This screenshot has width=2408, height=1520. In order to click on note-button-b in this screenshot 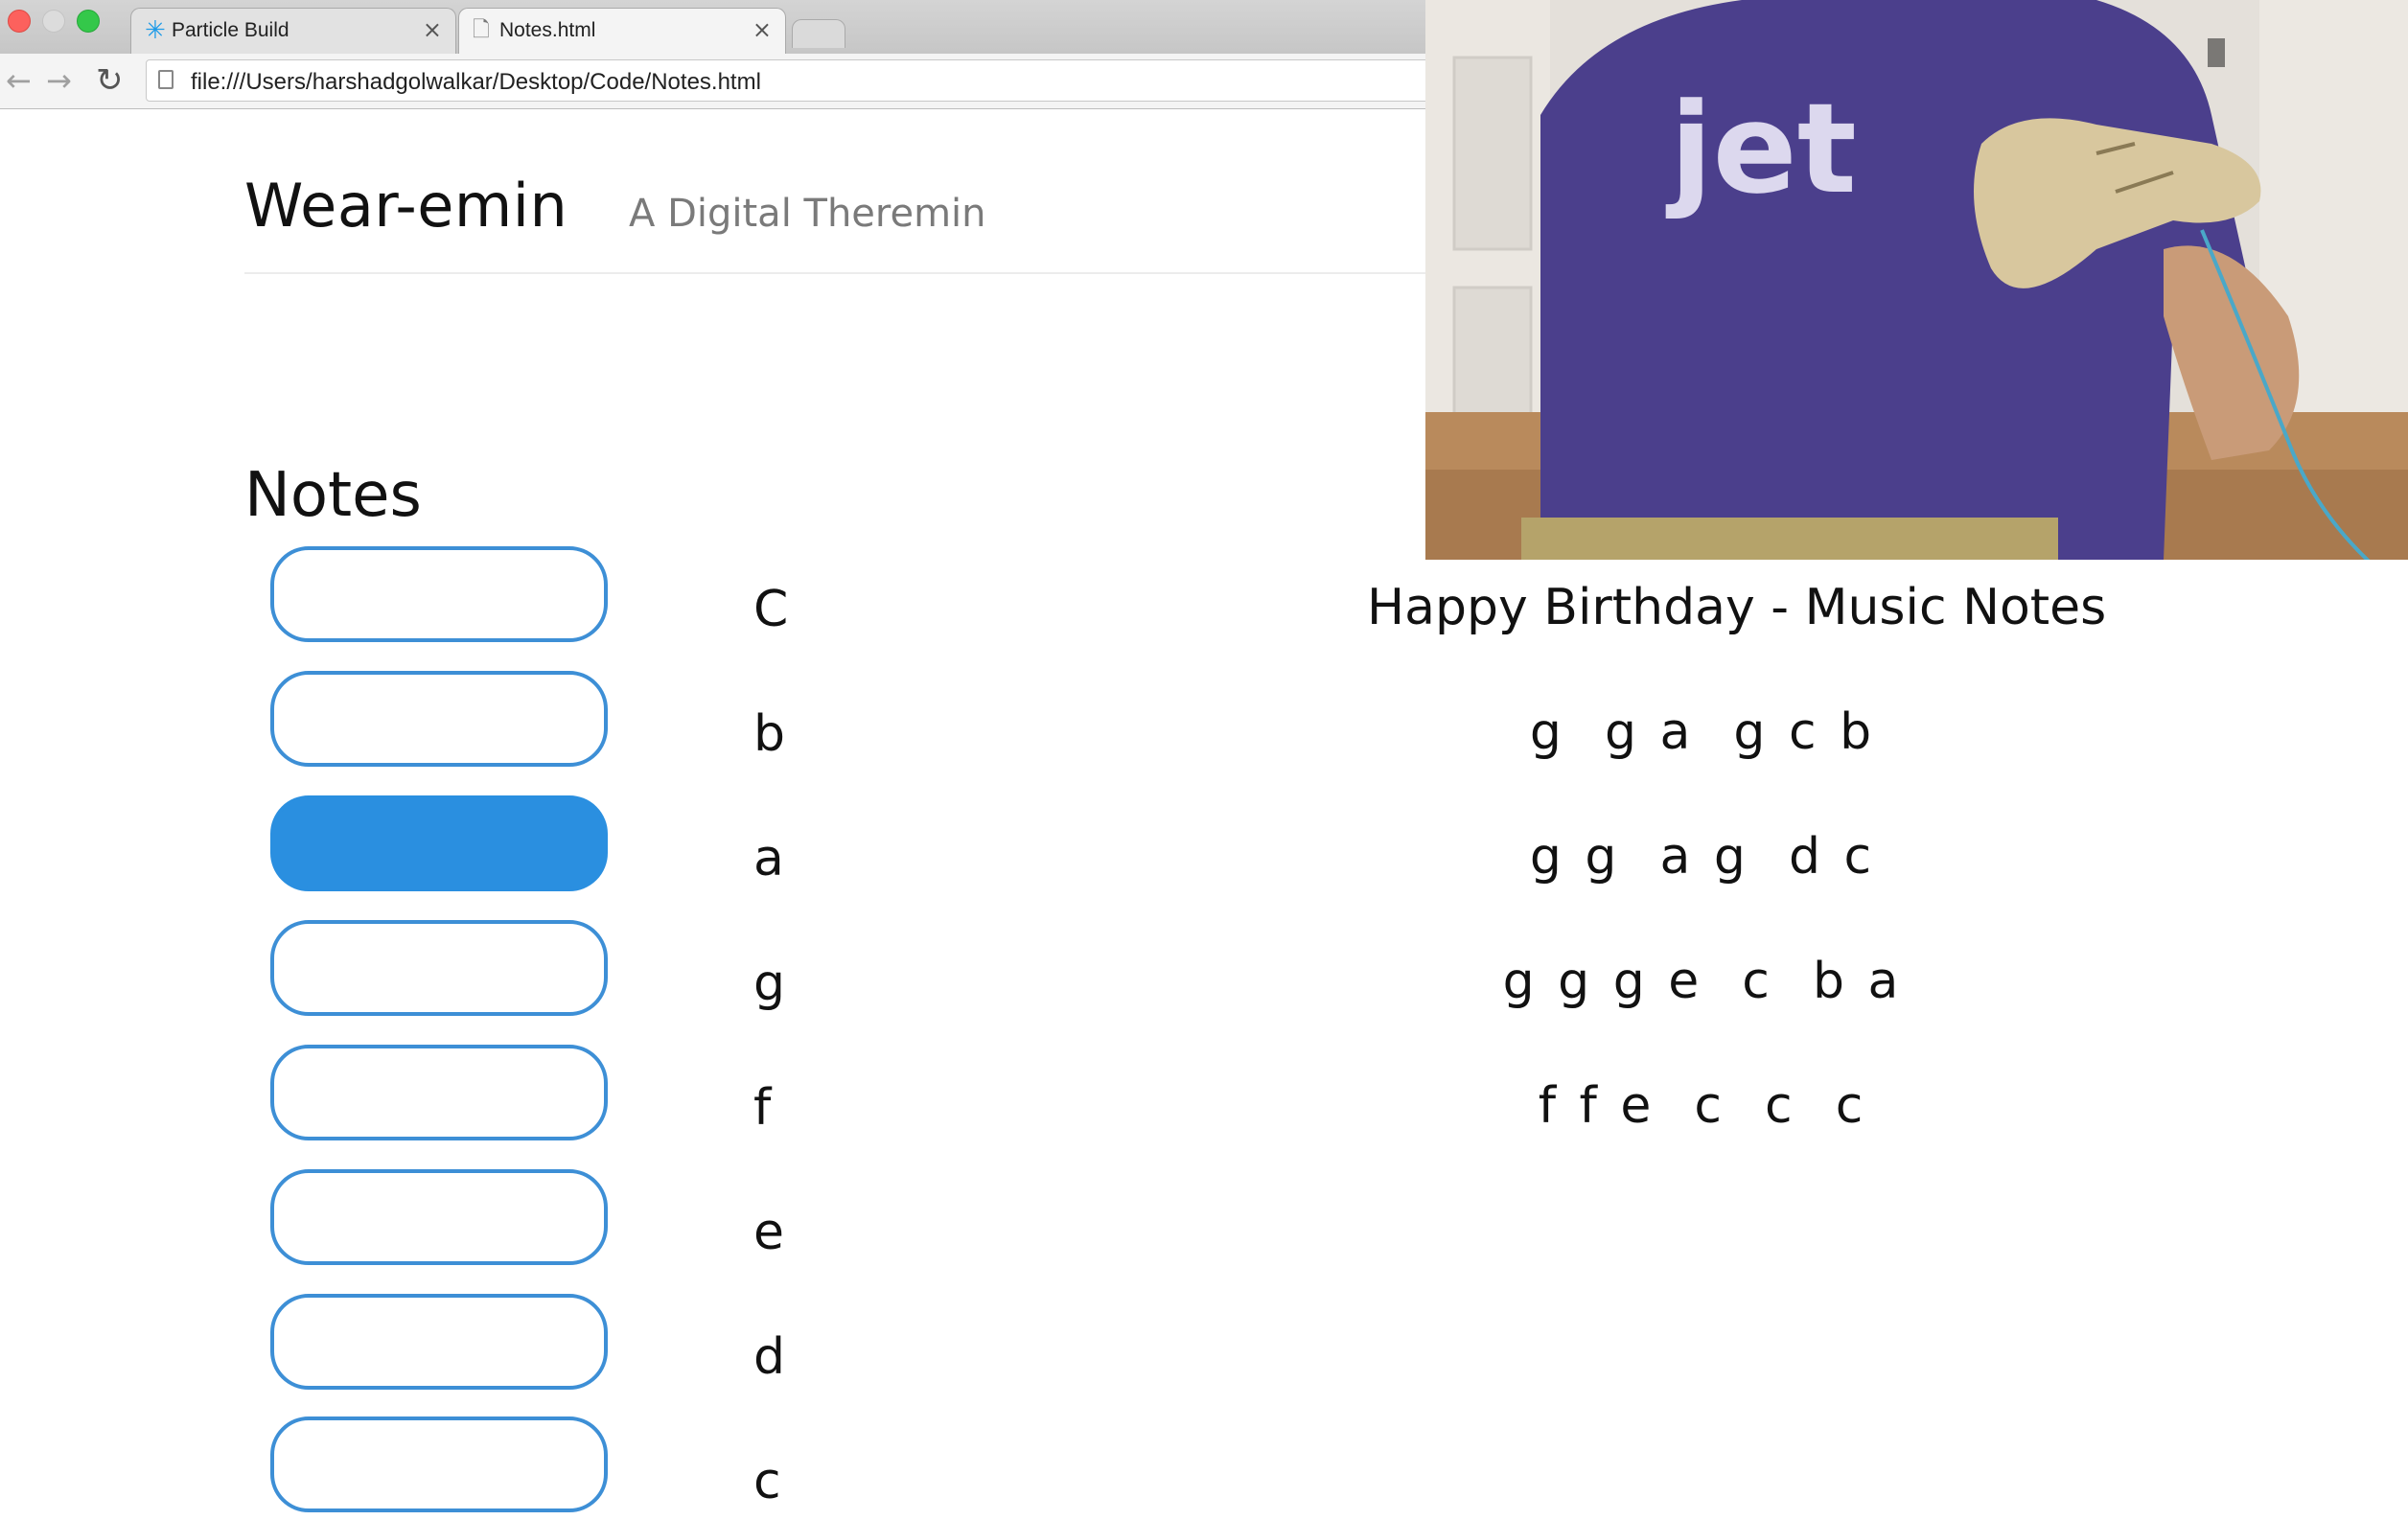, I will do `click(439, 719)`.